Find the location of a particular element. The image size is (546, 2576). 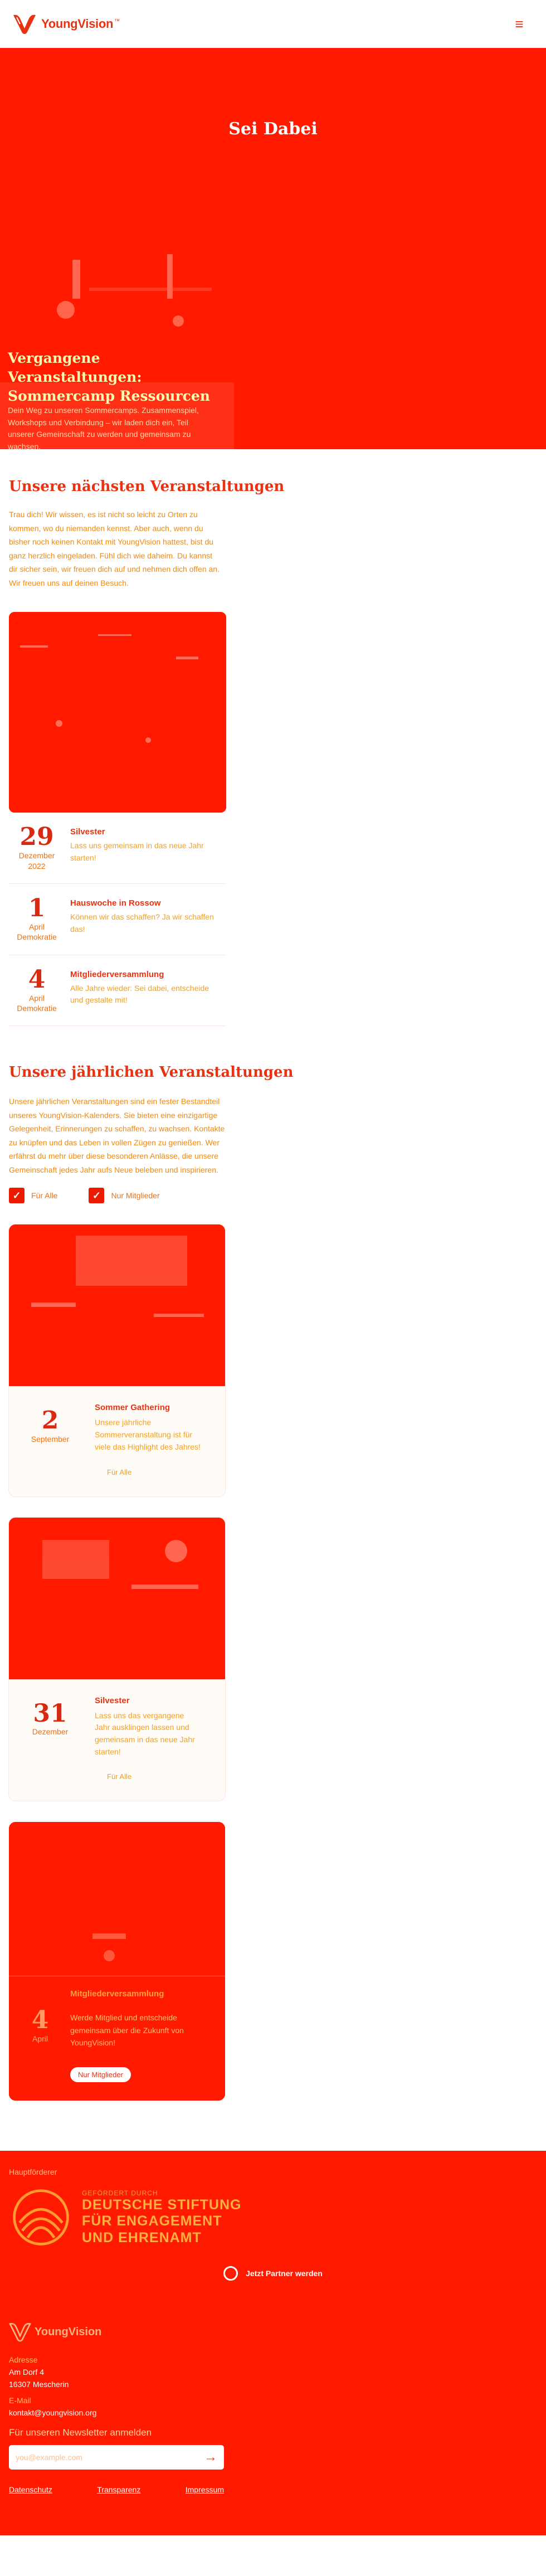

event-date: 29 Dezember 2022 is located at coordinates (37, 847).